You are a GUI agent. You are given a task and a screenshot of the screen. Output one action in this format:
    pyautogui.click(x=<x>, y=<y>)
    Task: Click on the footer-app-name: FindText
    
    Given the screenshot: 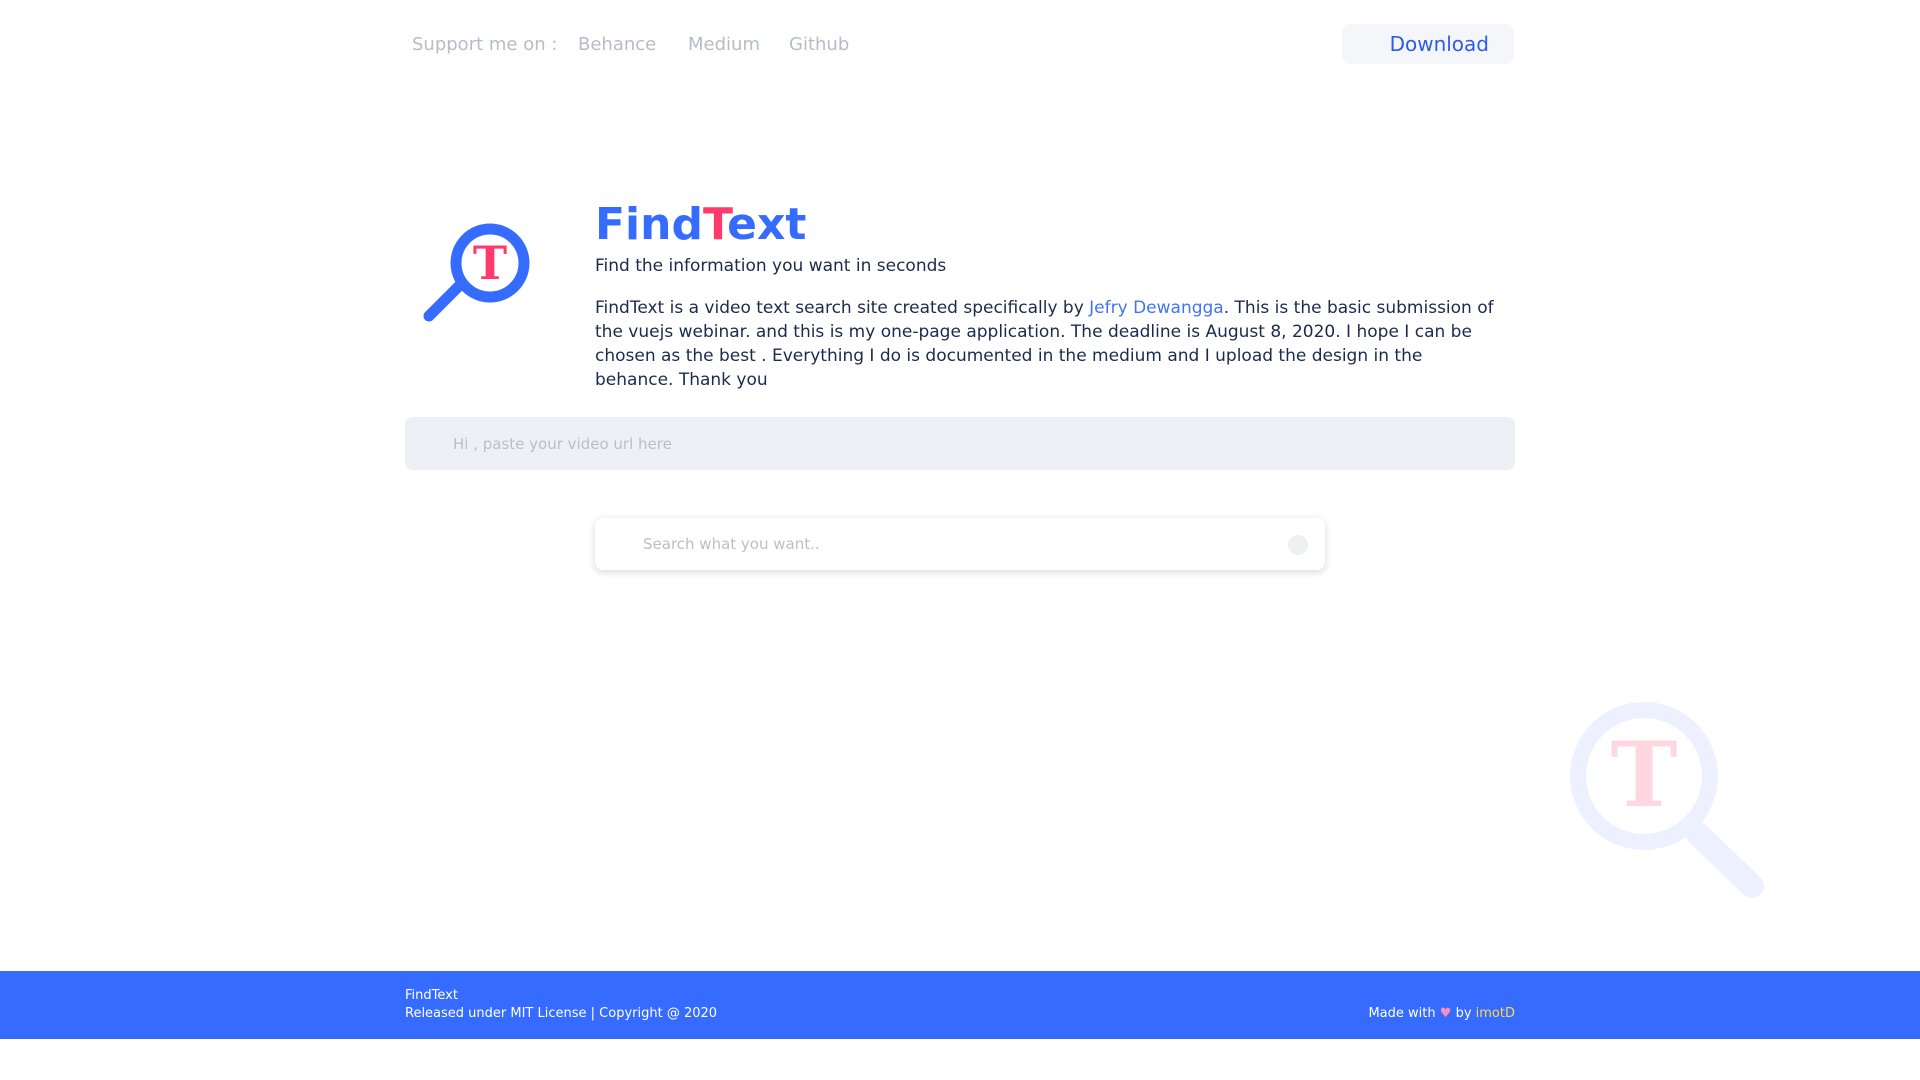 What is the action you would take?
    pyautogui.click(x=431, y=995)
    